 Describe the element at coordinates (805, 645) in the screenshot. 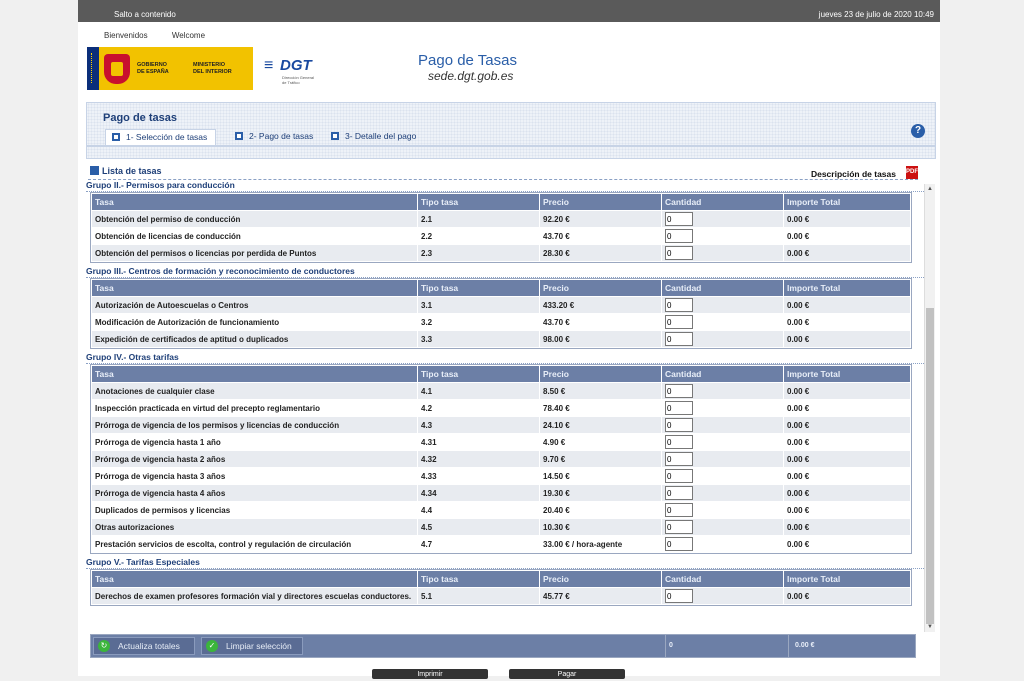

I see `total-importe: 0.00 €` at that location.